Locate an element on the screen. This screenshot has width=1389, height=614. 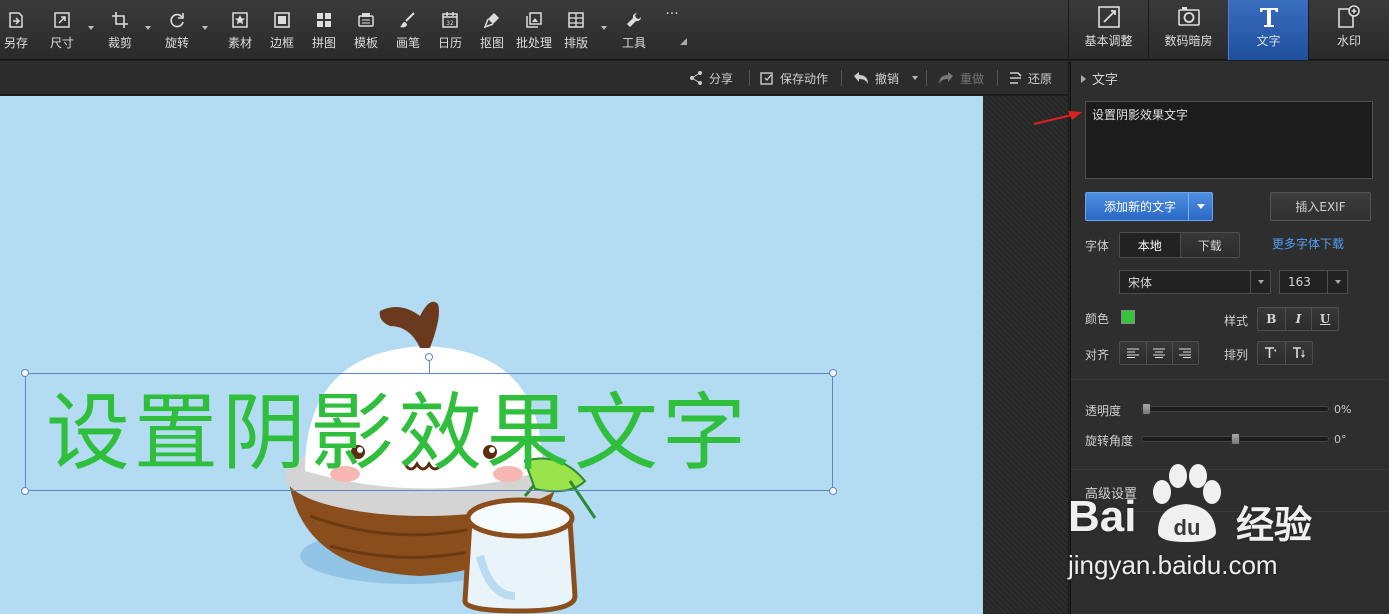
font-family-select: 宋体 is located at coordinates (1195, 282).